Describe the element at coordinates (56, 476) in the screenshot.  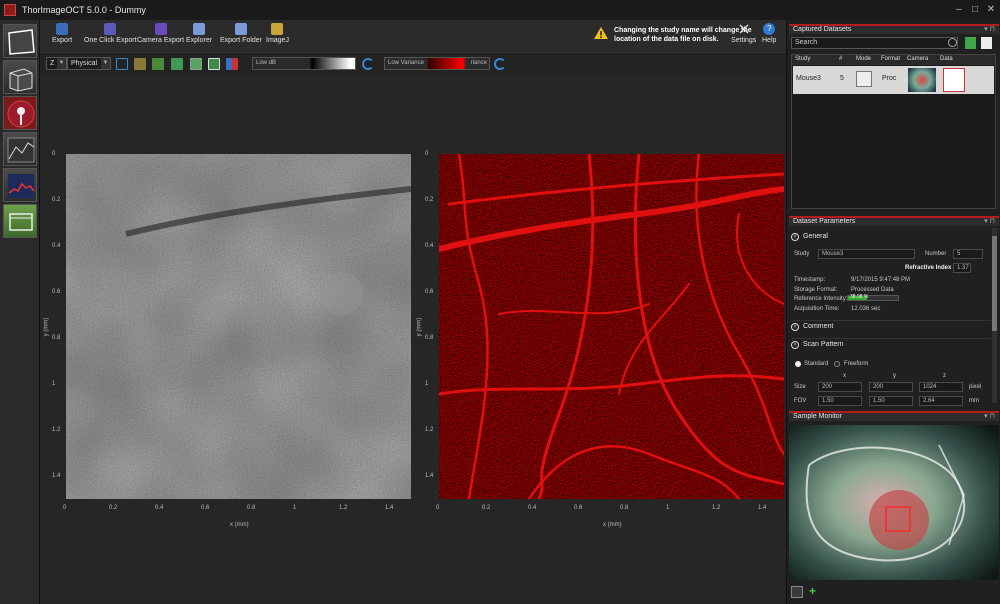
I see `y-tick-label: 1.4` at that location.